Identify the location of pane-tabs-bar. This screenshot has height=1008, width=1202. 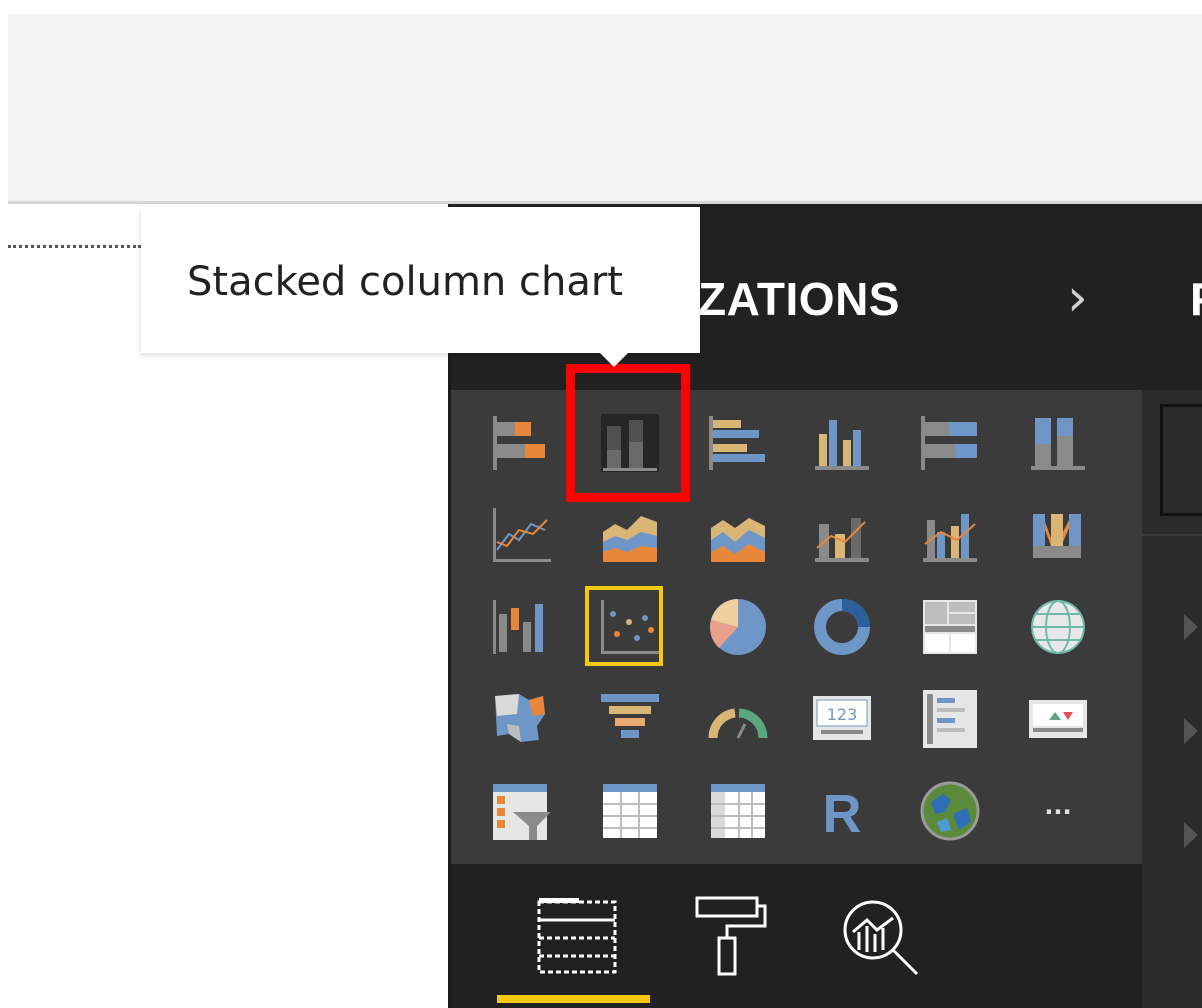
(798, 936).